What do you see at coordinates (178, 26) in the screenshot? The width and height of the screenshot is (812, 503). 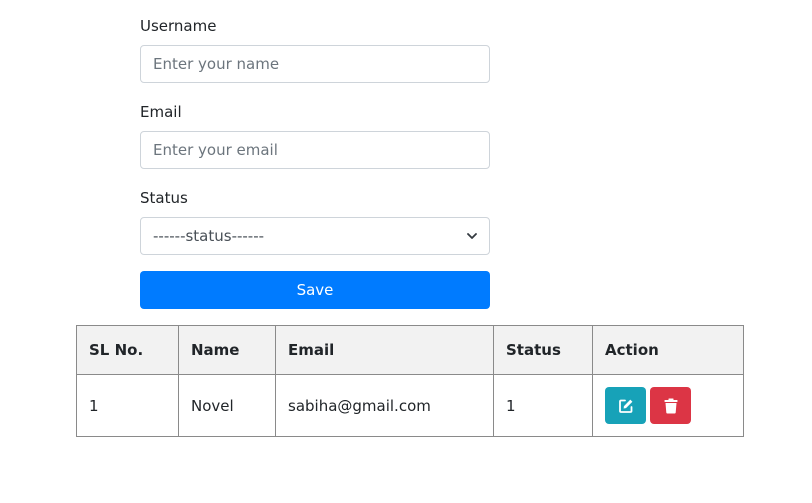 I see `username-label: Username` at bounding box center [178, 26].